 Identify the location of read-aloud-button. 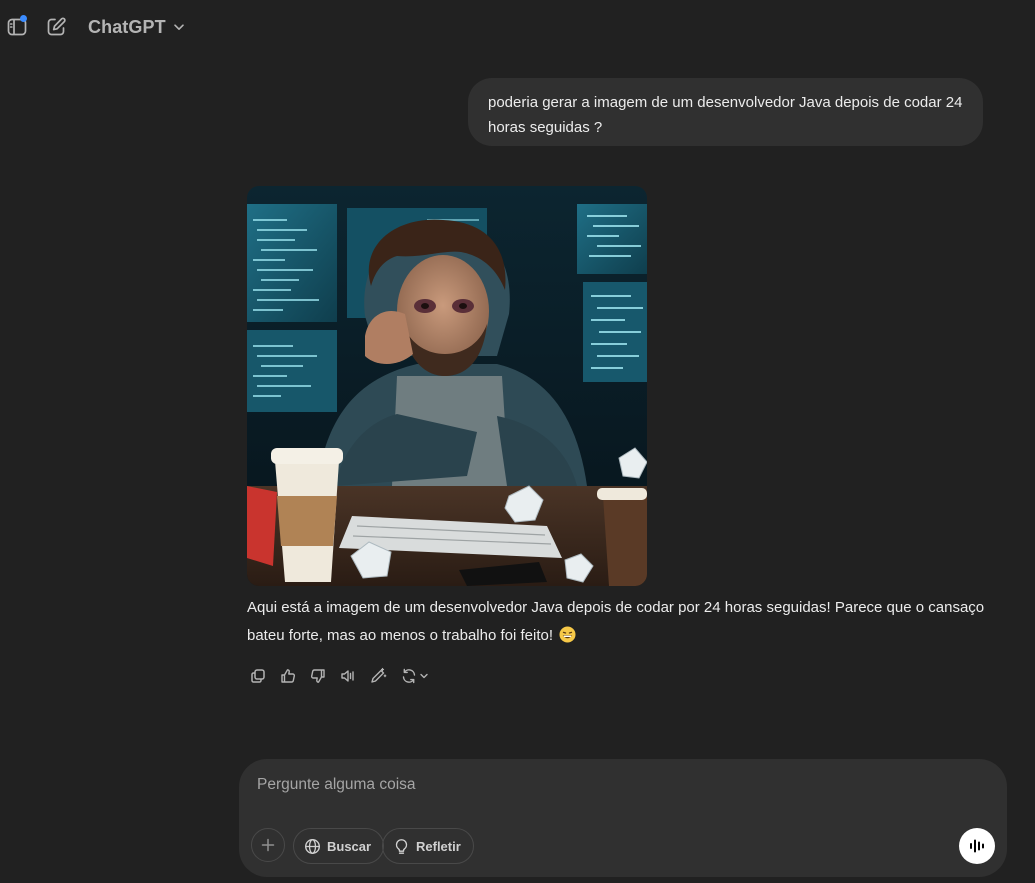
(348, 676).